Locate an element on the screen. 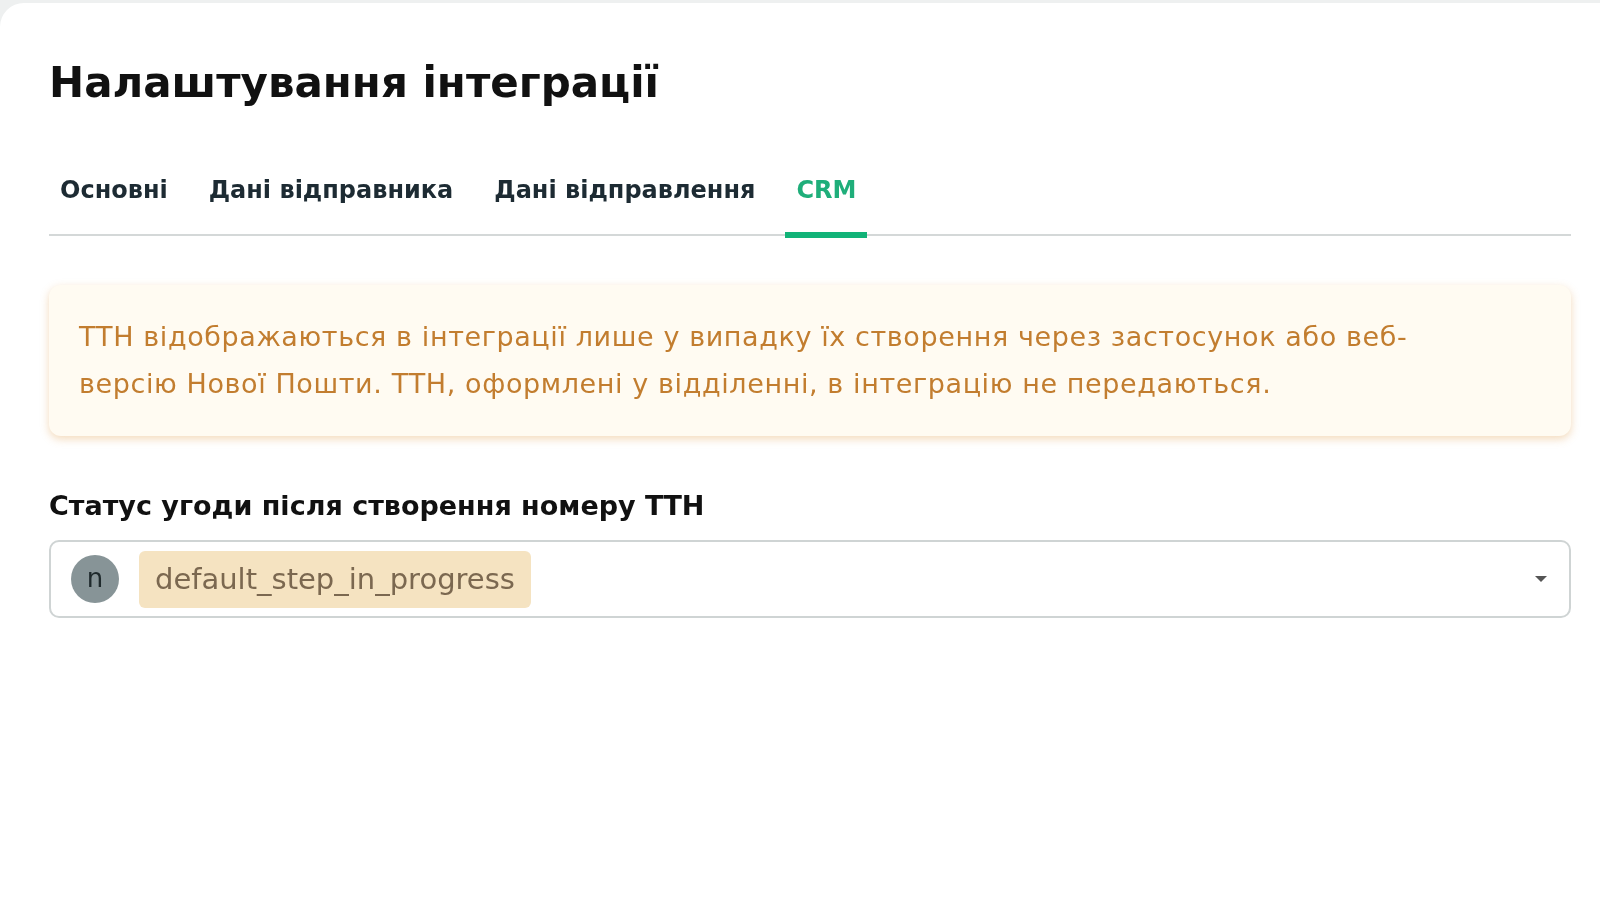 This screenshot has width=1600, height=900. caret-icon is located at coordinates (1541, 579).